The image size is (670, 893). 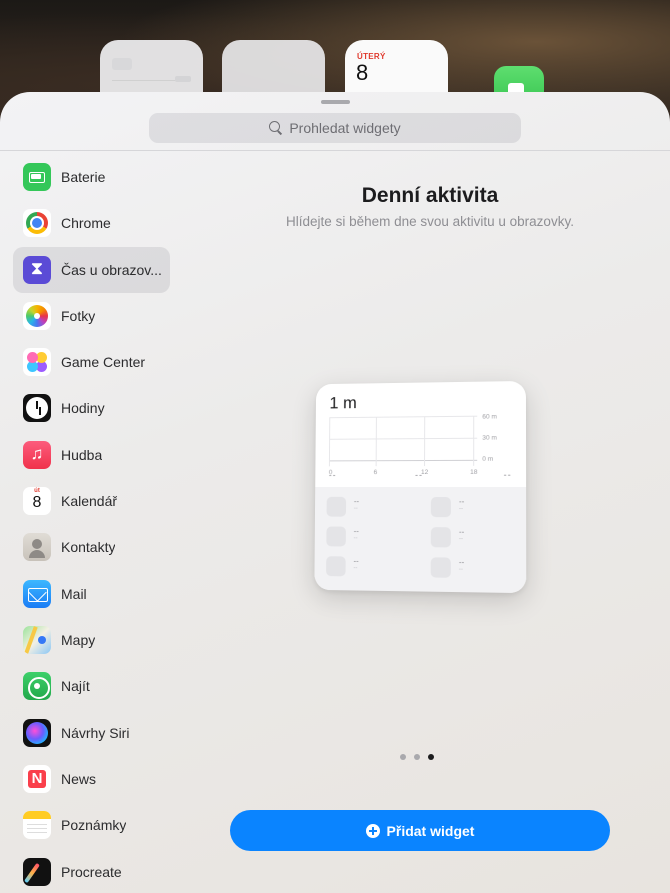 I want to click on plus-circle-icon, so click(x=373, y=831).